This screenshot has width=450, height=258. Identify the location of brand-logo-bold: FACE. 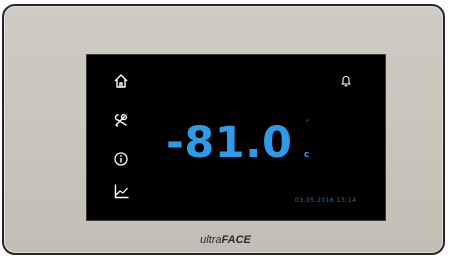
(236, 240).